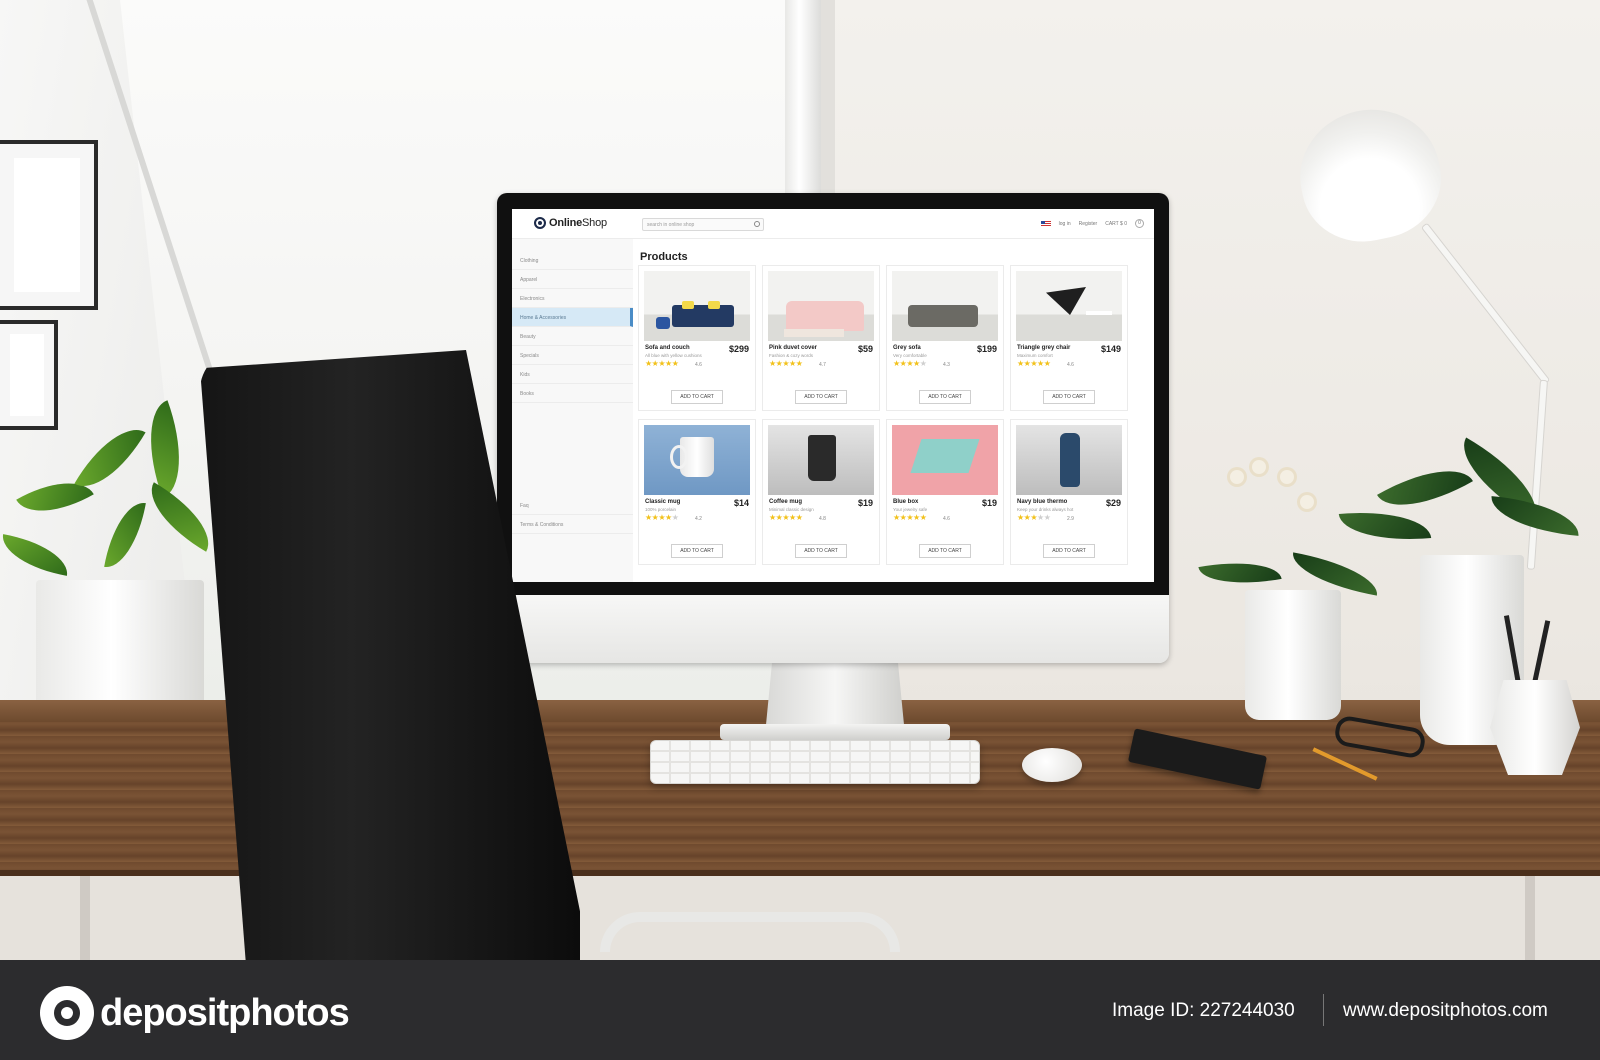 Image resolution: width=1600 pixels, height=1060 pixels. I want to click on product-description: Minimal classic design, so click(791, 509).